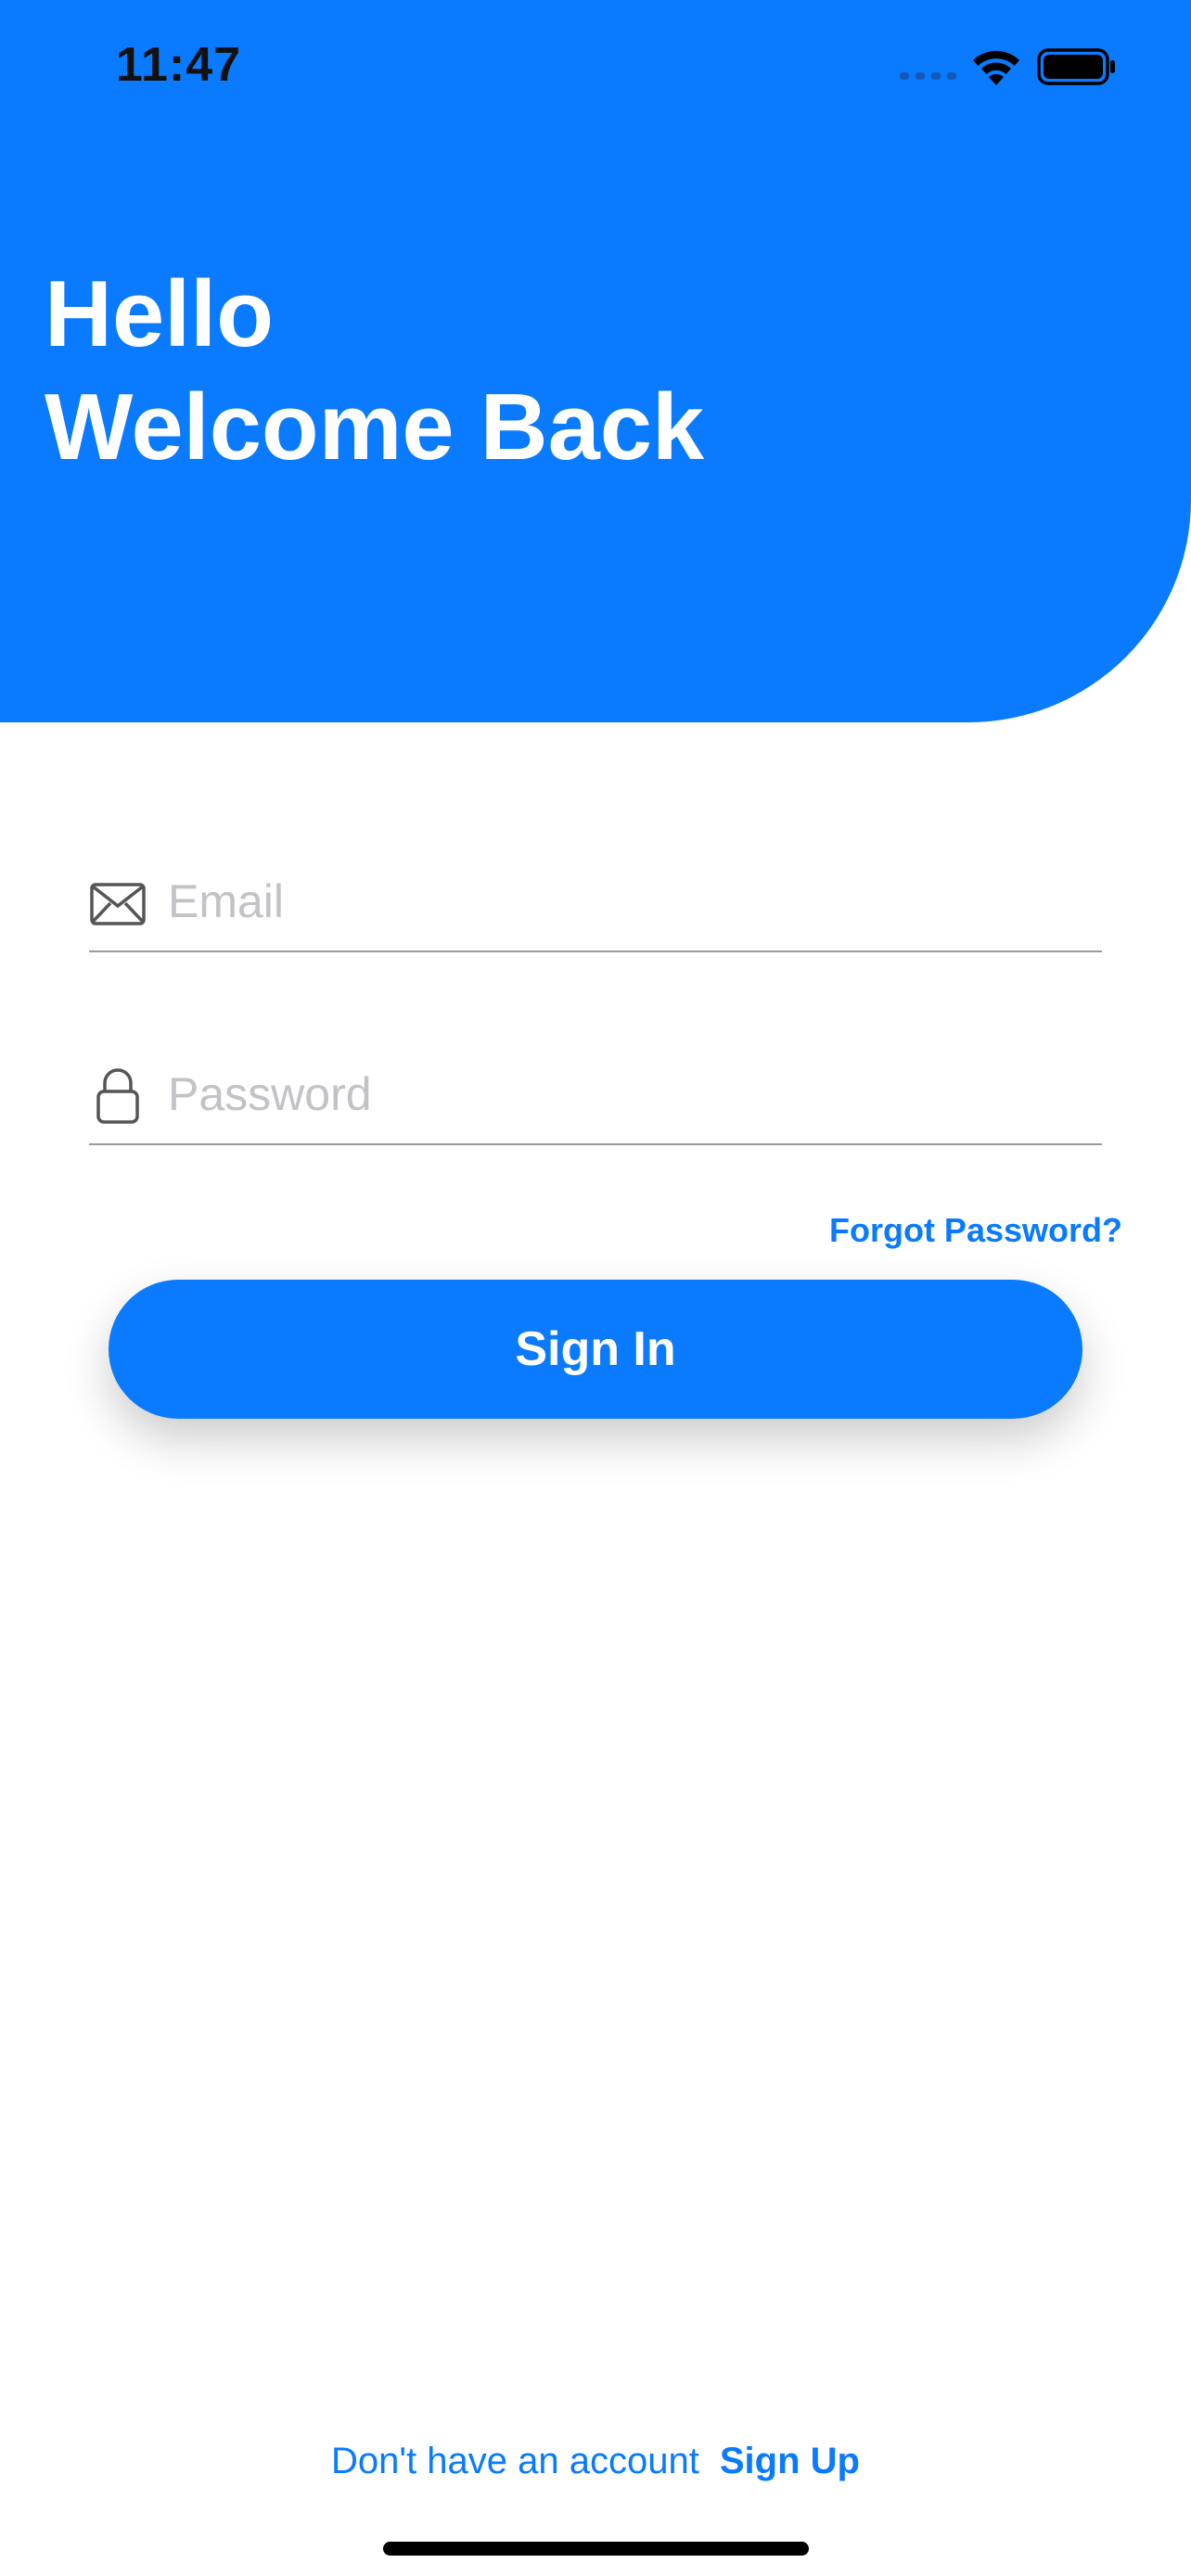 The width and height of the screenshot is (1191, 2576). Describe the element at coordinates (790, 2461) in the screenshot. I see `sign-up-link: Sign Up` at that location.